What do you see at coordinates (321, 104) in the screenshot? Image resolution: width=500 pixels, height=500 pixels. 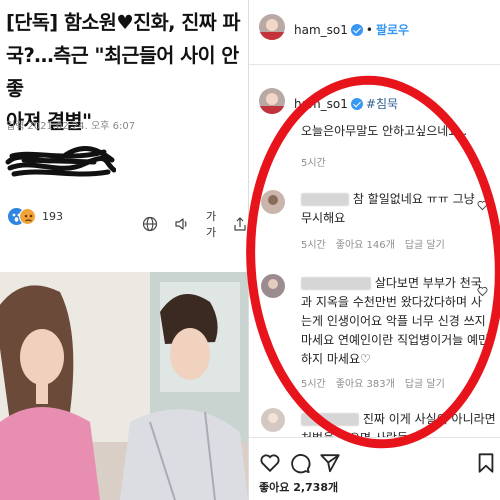 I see `caption-username: ham_so1` at bounding box center [321, 104].